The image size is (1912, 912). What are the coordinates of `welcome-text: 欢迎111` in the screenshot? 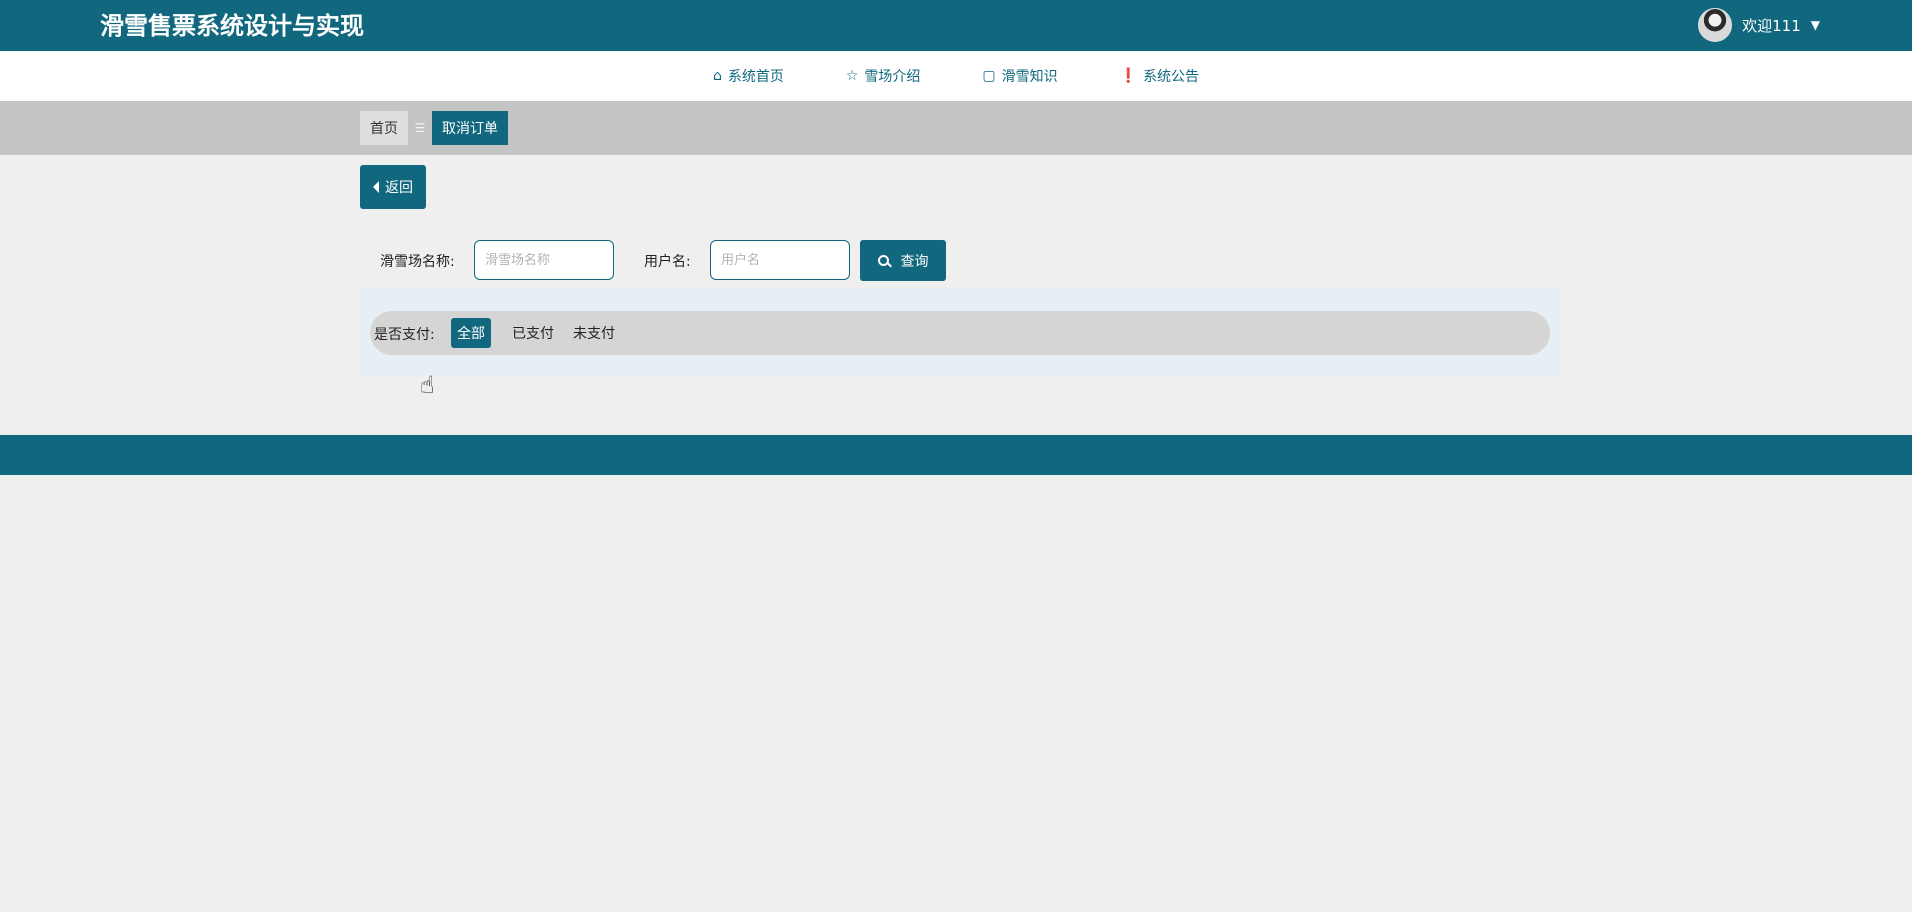 It's located at (1771, 25).